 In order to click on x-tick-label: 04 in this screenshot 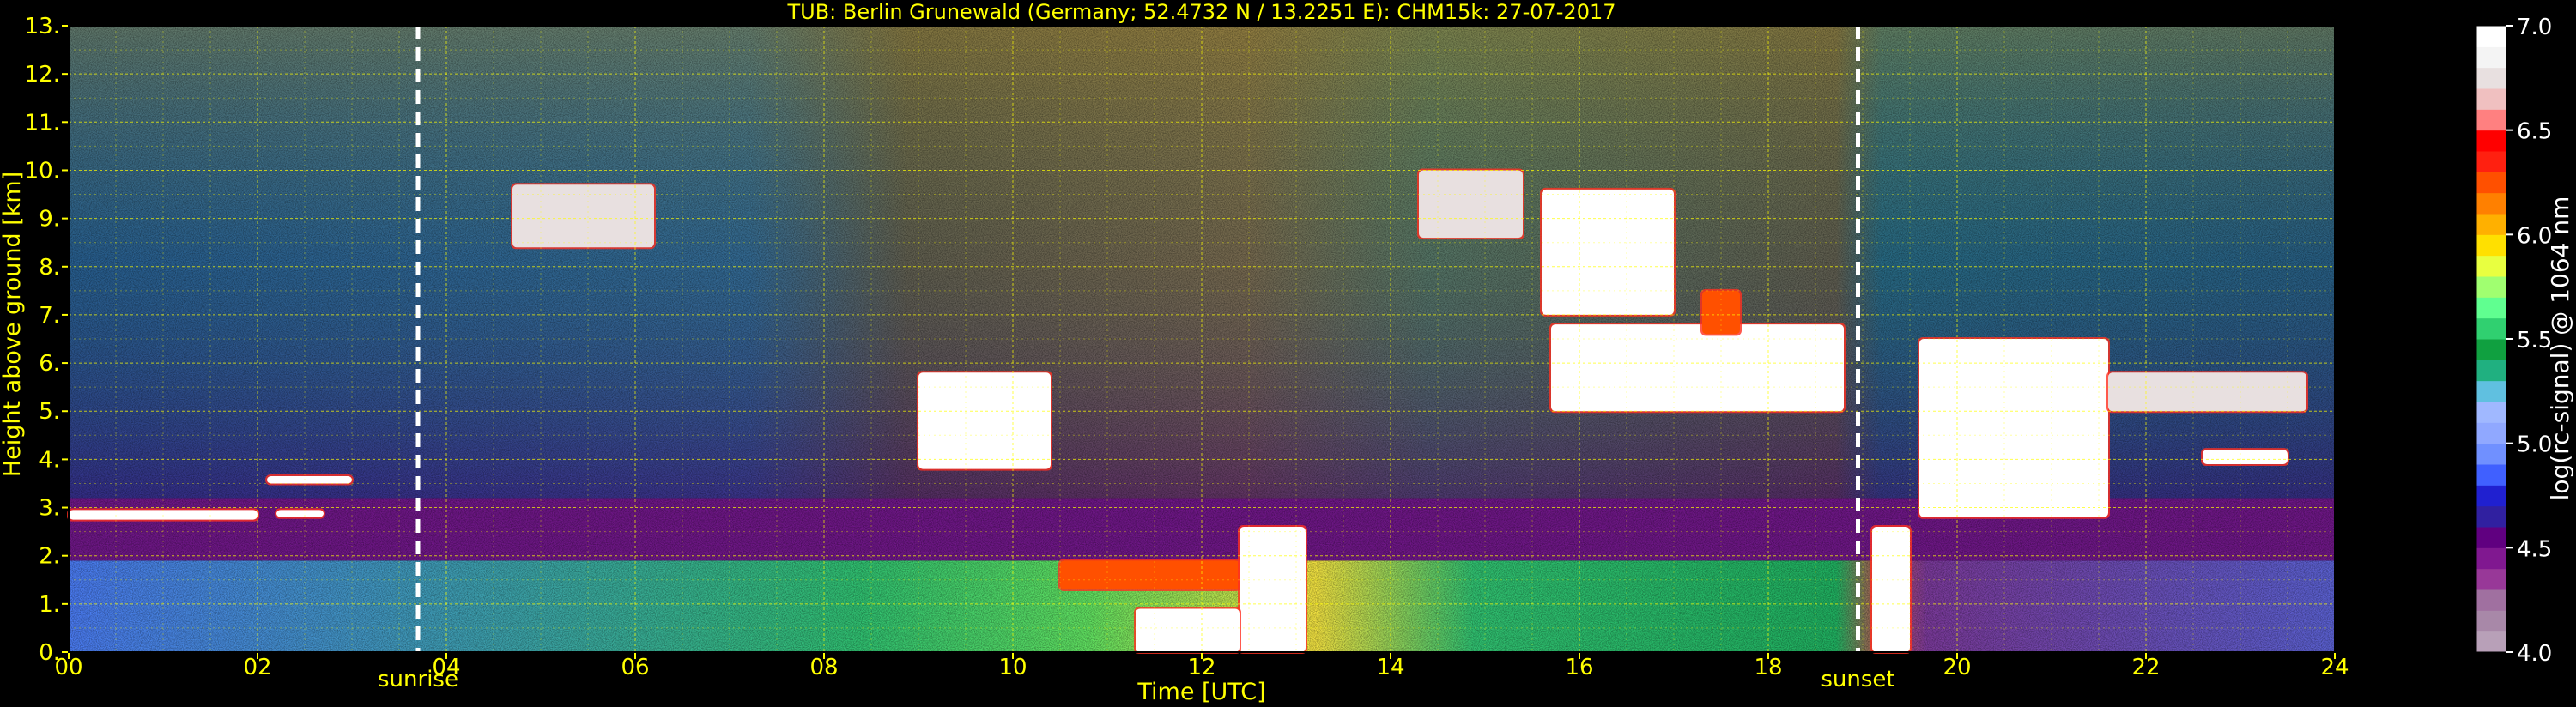, I will do `click(446, 667)`.